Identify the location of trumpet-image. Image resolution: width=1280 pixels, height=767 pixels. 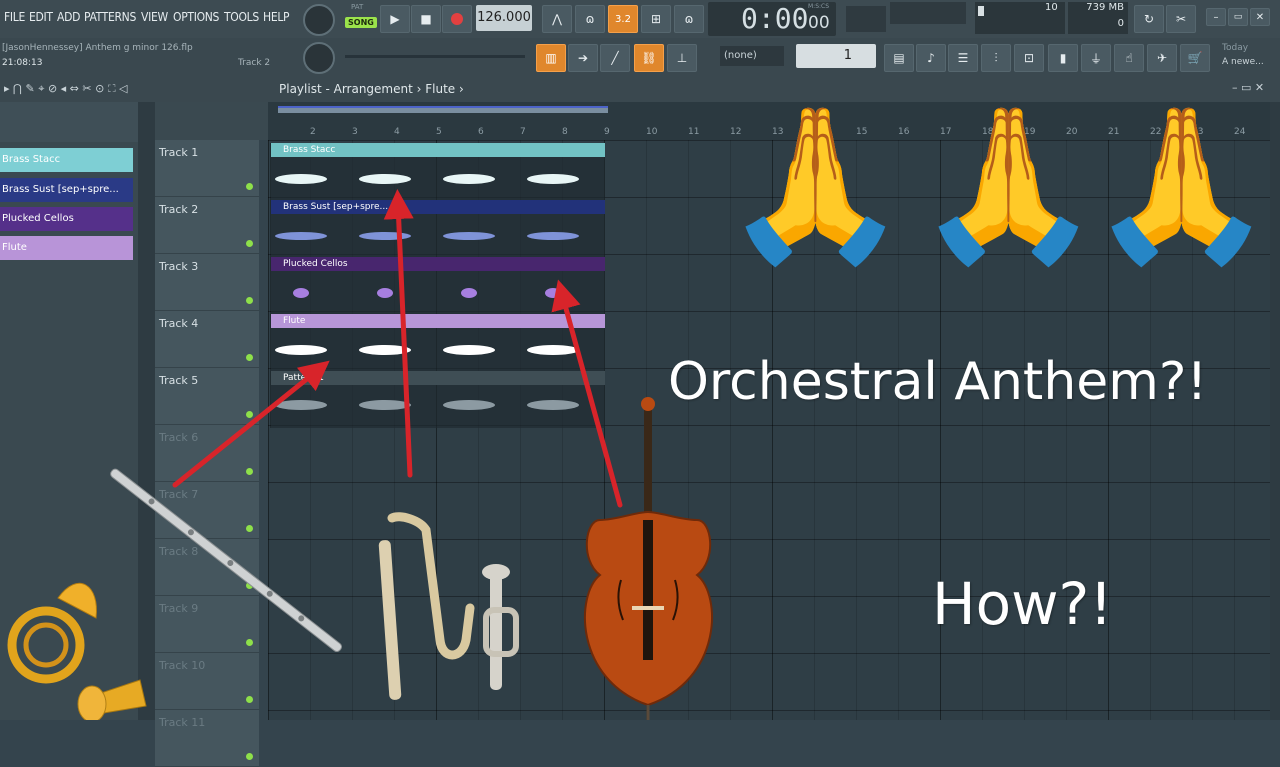
(500, 627).